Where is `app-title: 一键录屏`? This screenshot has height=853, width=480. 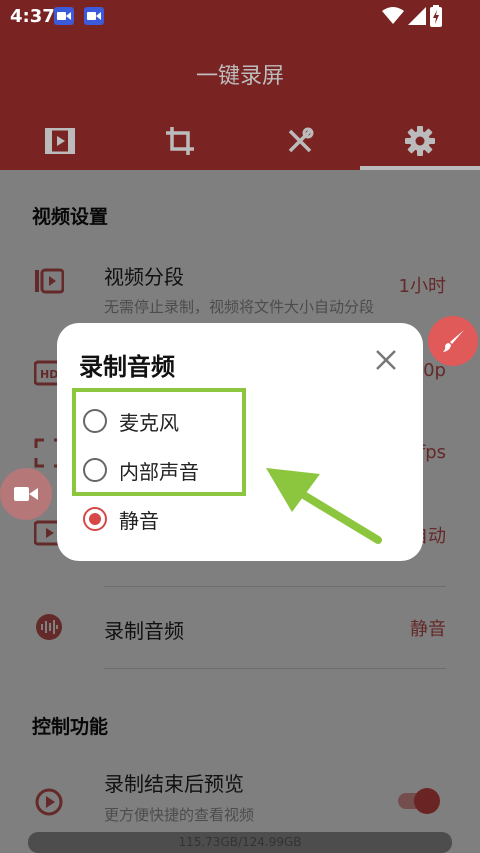
app-title: 一键录屏 is located at coordinates (239, 76).